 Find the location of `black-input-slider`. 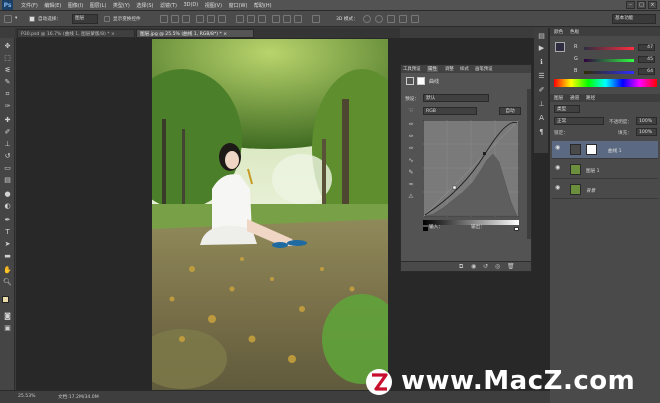

black-input-slider is located at coordinates (425, 229).